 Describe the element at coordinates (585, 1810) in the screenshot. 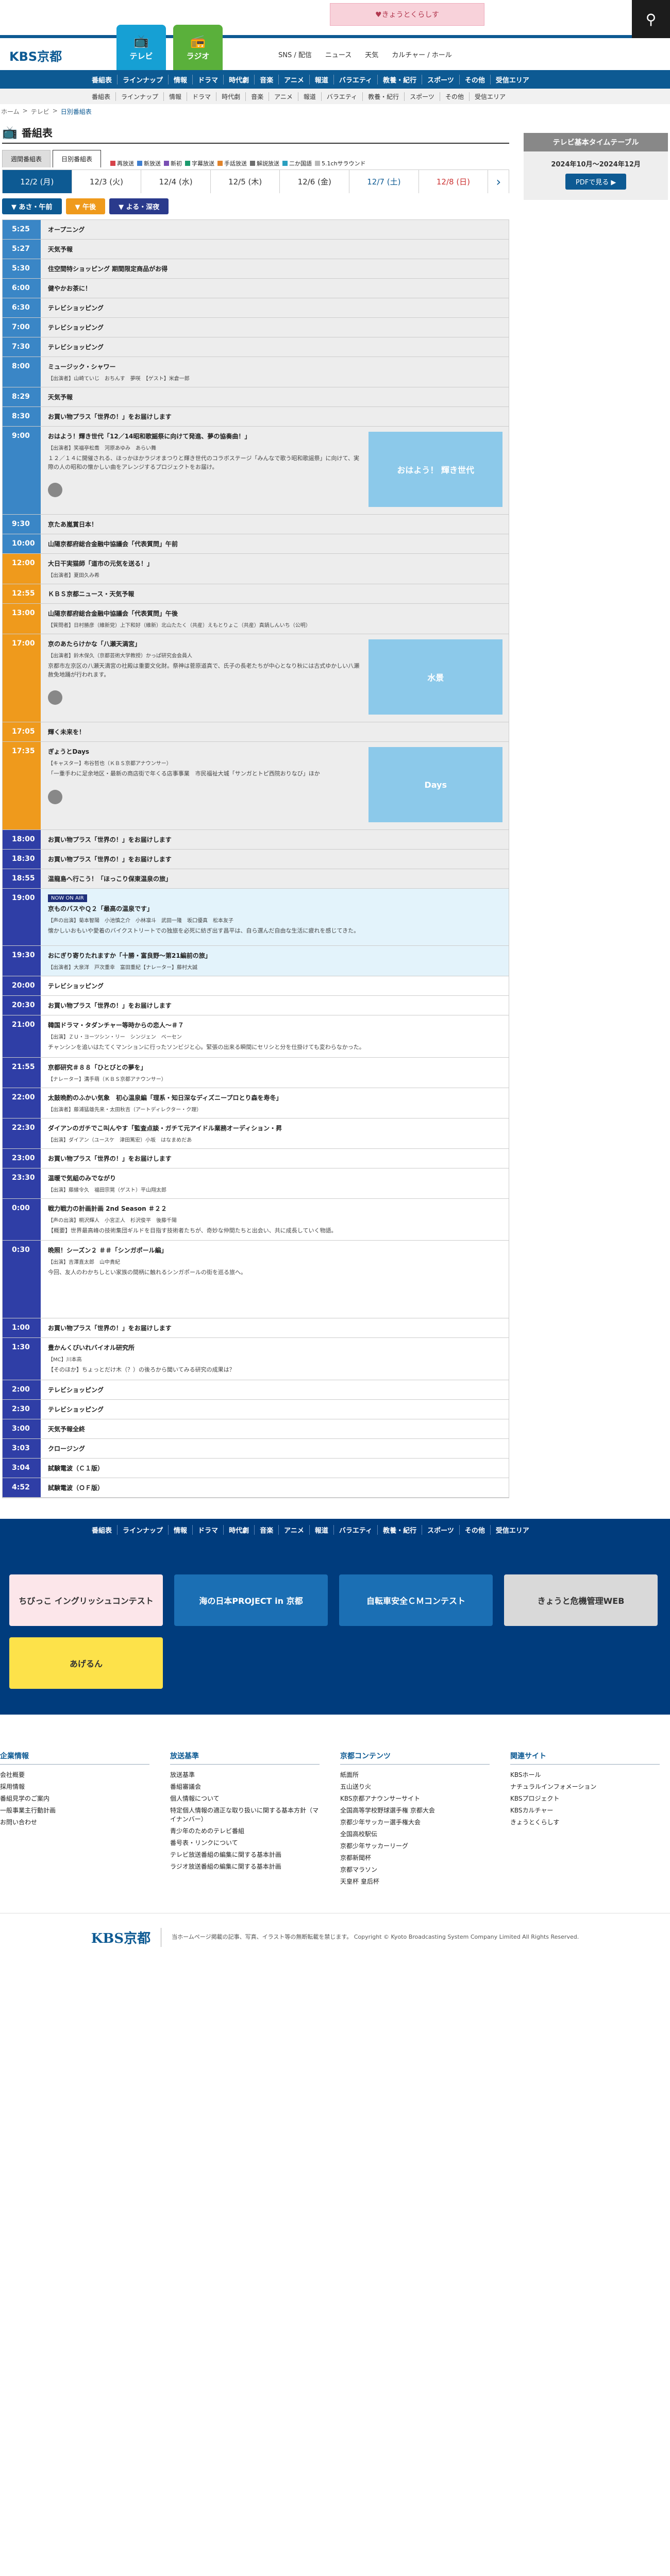

I see `footer-link: KBSカルチャー` at that location.